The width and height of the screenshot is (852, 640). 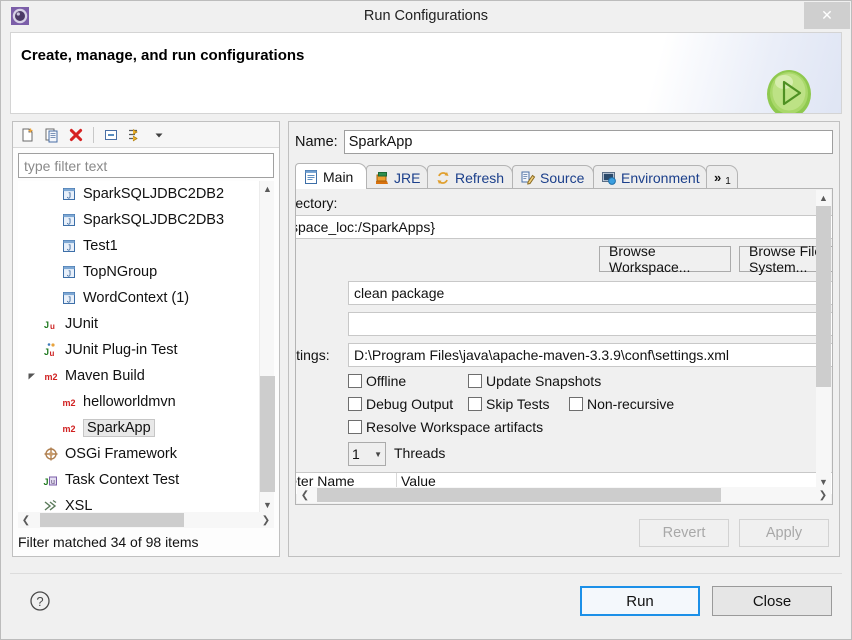 I want to click on checkbox-resolve-workspace-artifacts: Resolve Workspace artifacts, so click(x=445, y=427).